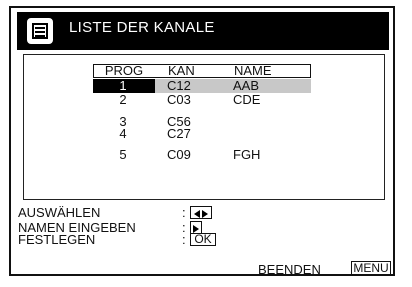 The image size is (412, 287). I want to click on channel-kan: C03, so click(179, 99).